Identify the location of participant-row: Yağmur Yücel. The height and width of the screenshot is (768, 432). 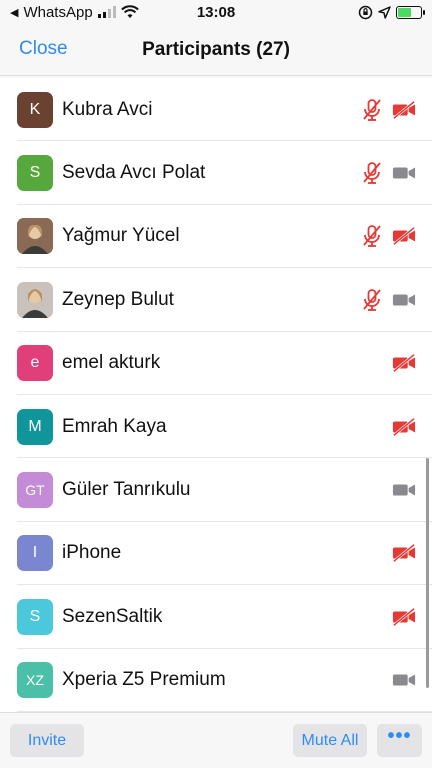
(216, 237).